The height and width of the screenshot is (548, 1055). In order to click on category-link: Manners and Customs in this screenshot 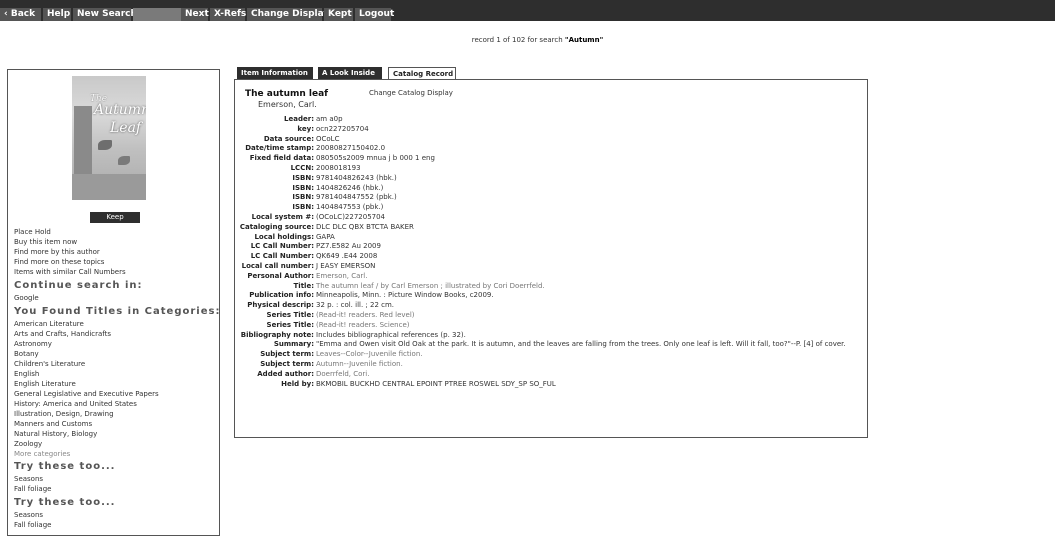, I will do `click(114, 424)`.